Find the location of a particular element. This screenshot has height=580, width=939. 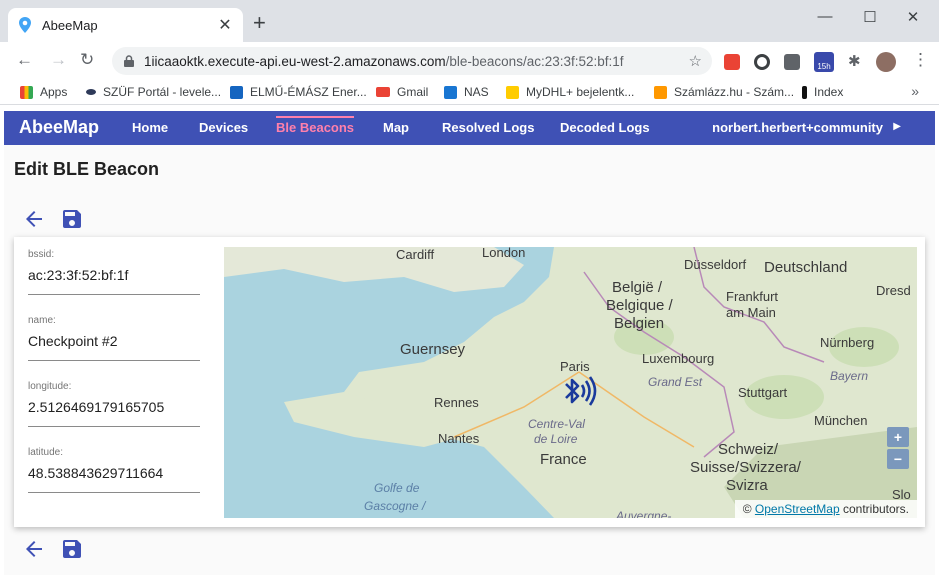

nav-map: Map is located at coordinates (396, 127).